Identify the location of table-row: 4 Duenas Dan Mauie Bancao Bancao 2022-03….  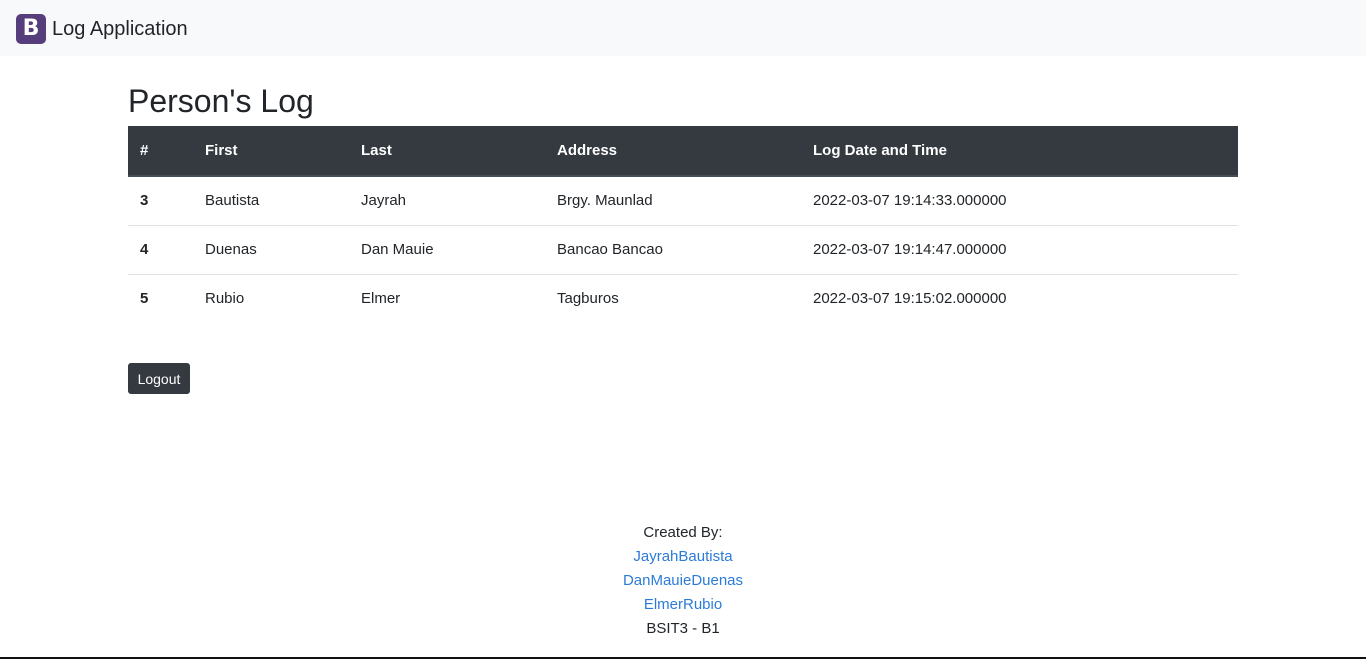
(683, 250).